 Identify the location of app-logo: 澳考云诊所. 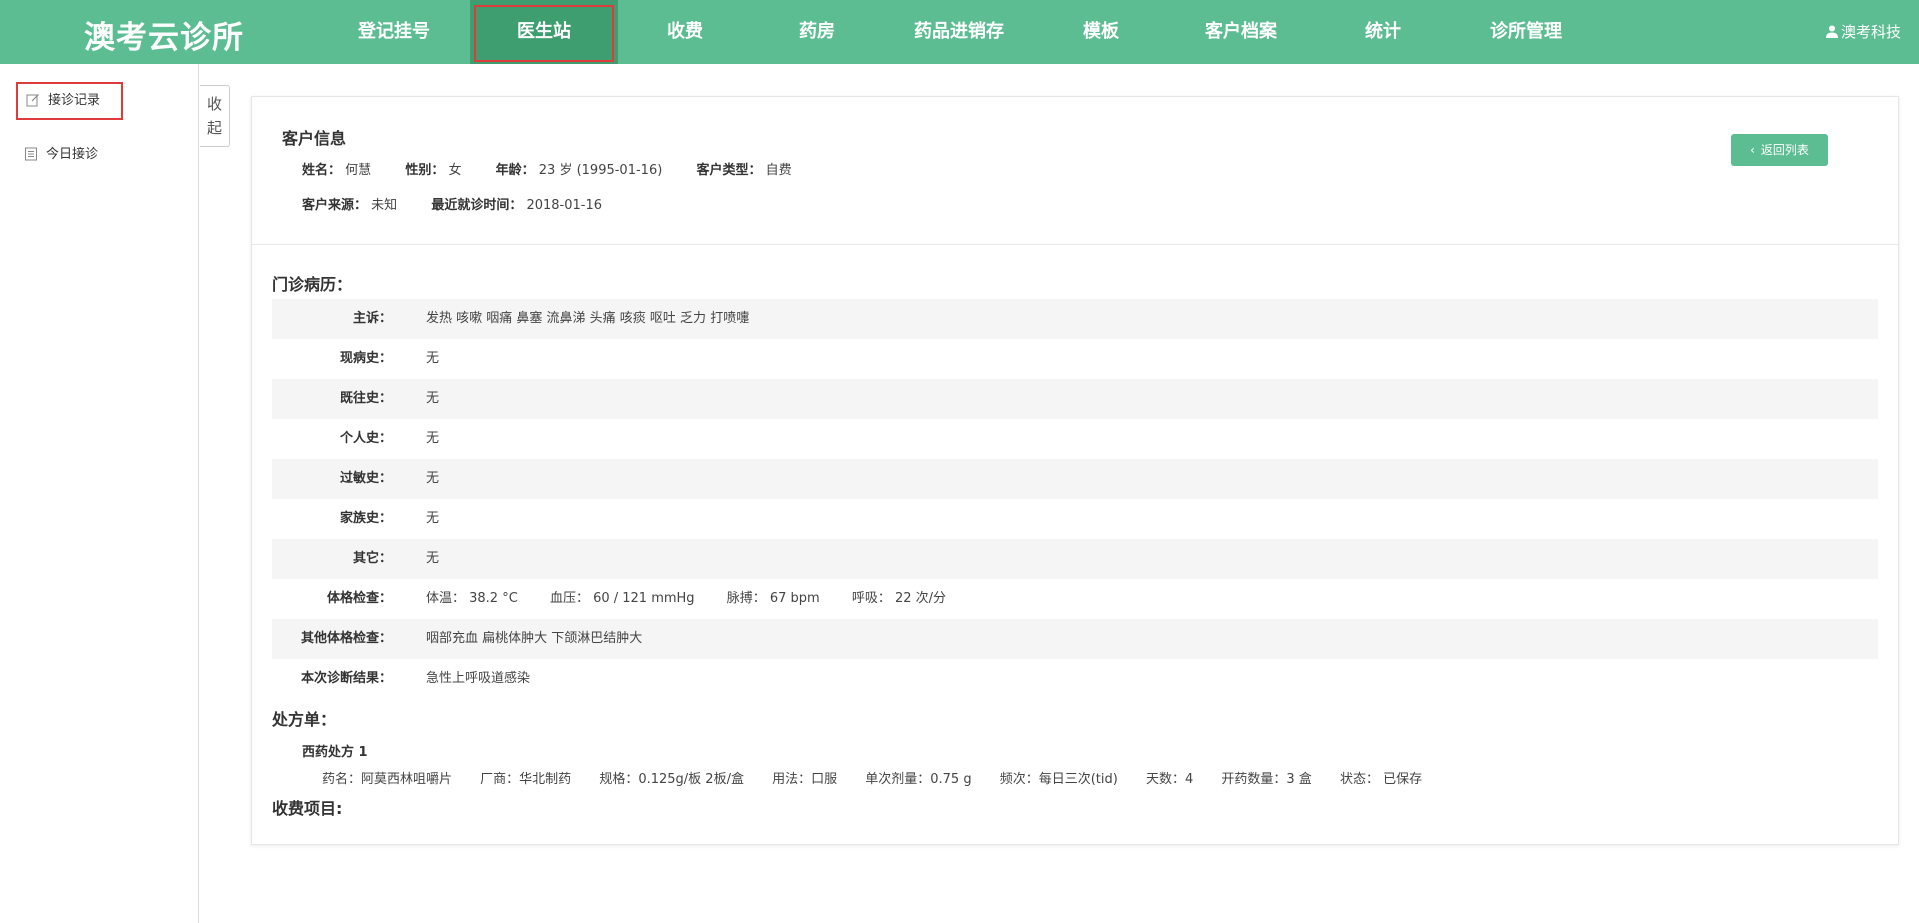
(164, 34).